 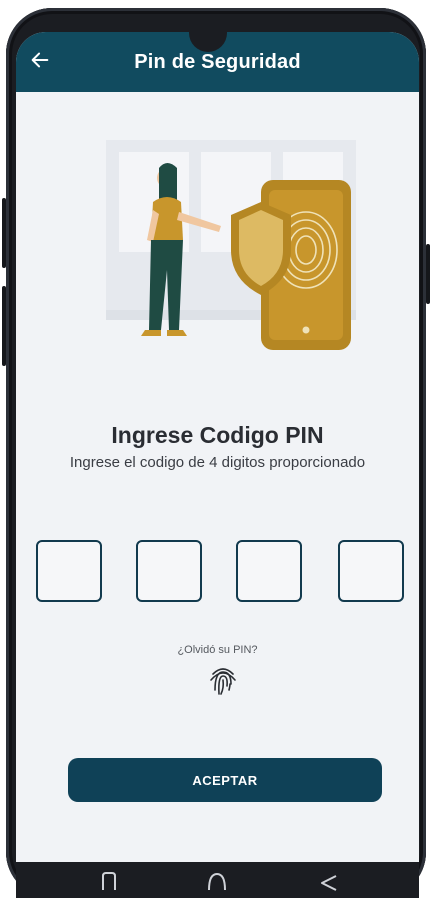 What do you see at coordinates (226, 573) in the screenshot?
I see `pin-input-group` at bounding box center [226, 573].